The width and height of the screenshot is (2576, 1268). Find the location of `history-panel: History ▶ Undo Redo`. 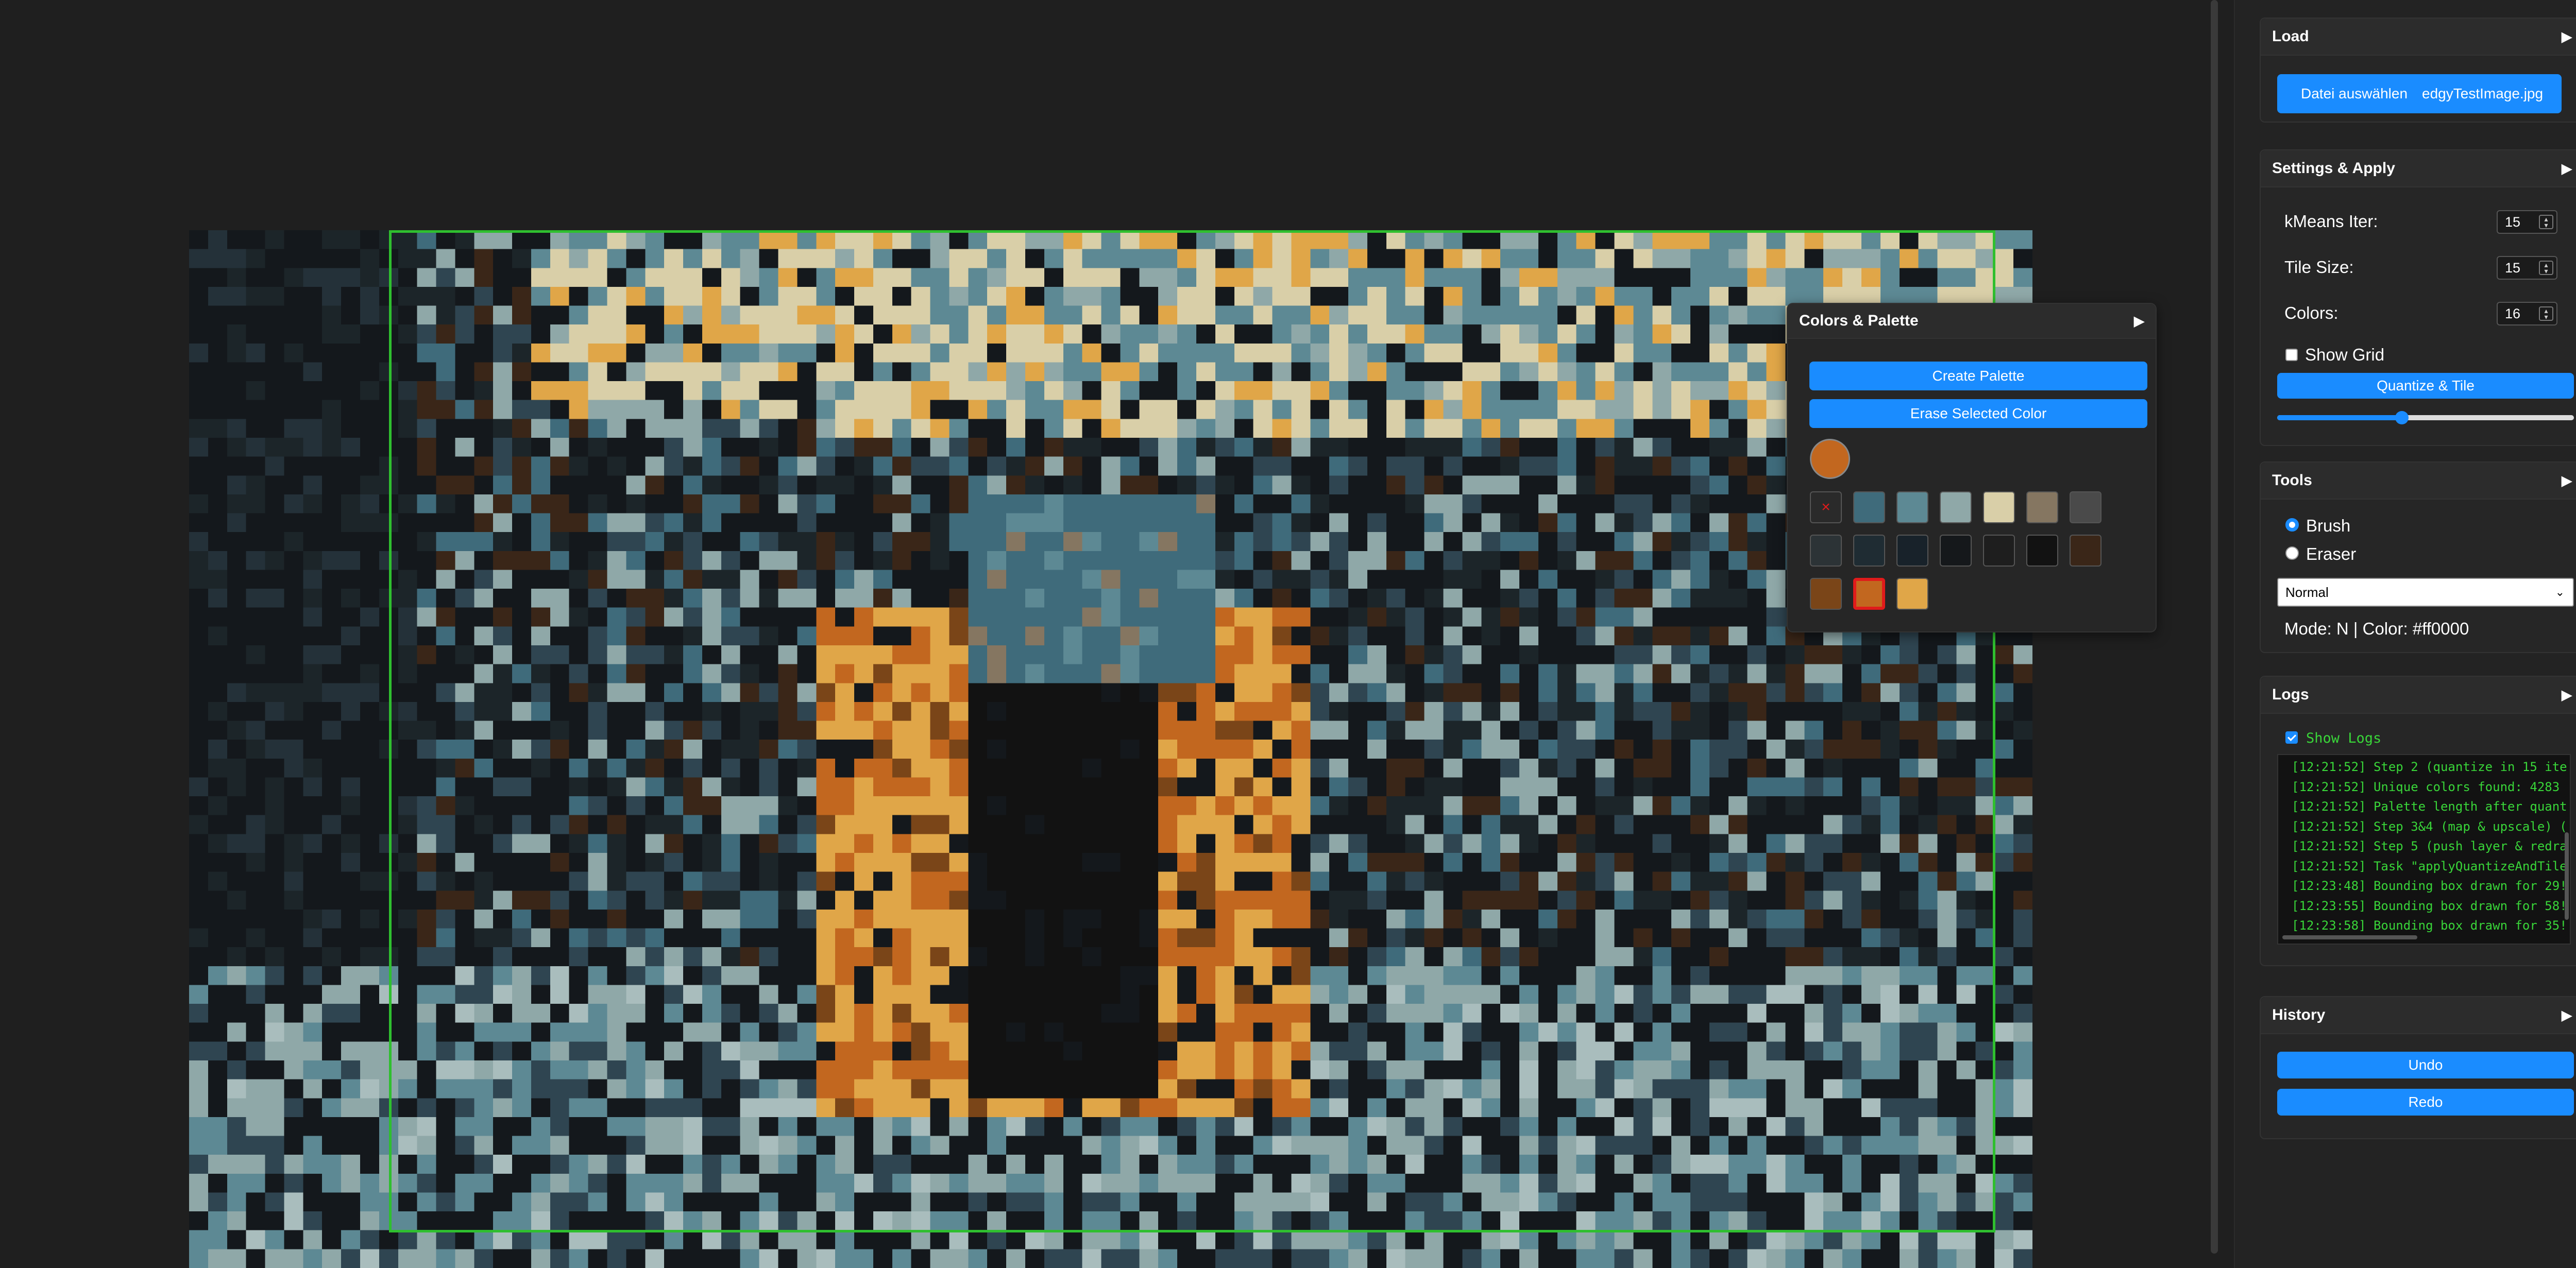

history-panel: History ▶ Undo Redo is located at coordinates (2418, 1067).